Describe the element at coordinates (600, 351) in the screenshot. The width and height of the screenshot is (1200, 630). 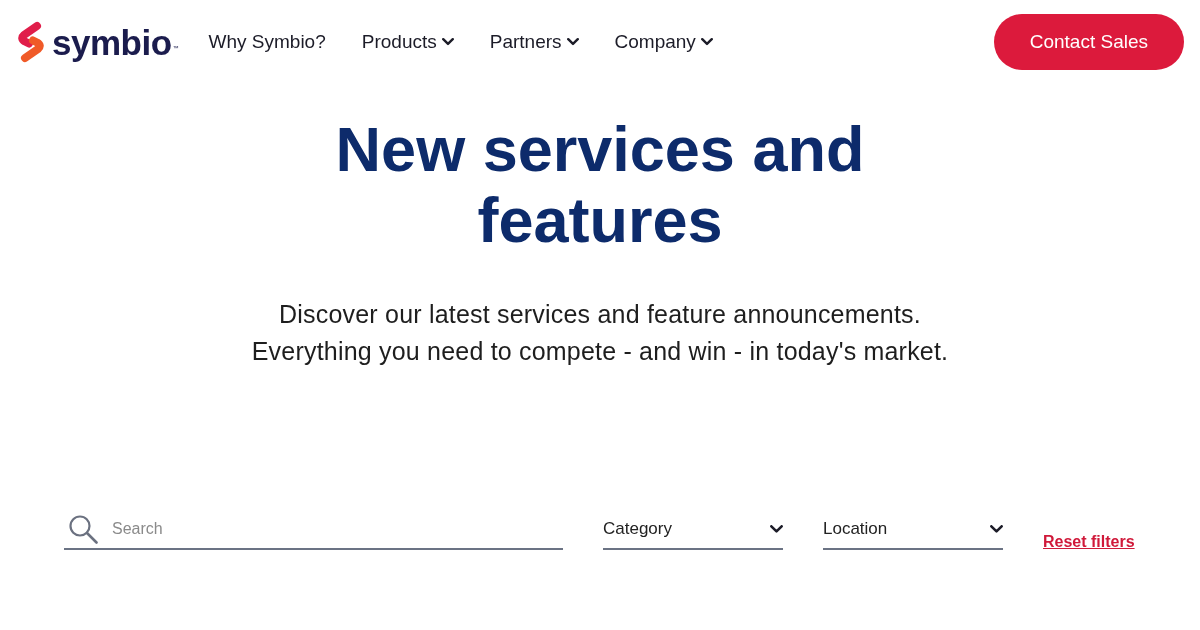
I see `subtitle-text: Everything you need to compete - and win - in today's market.` at that location.